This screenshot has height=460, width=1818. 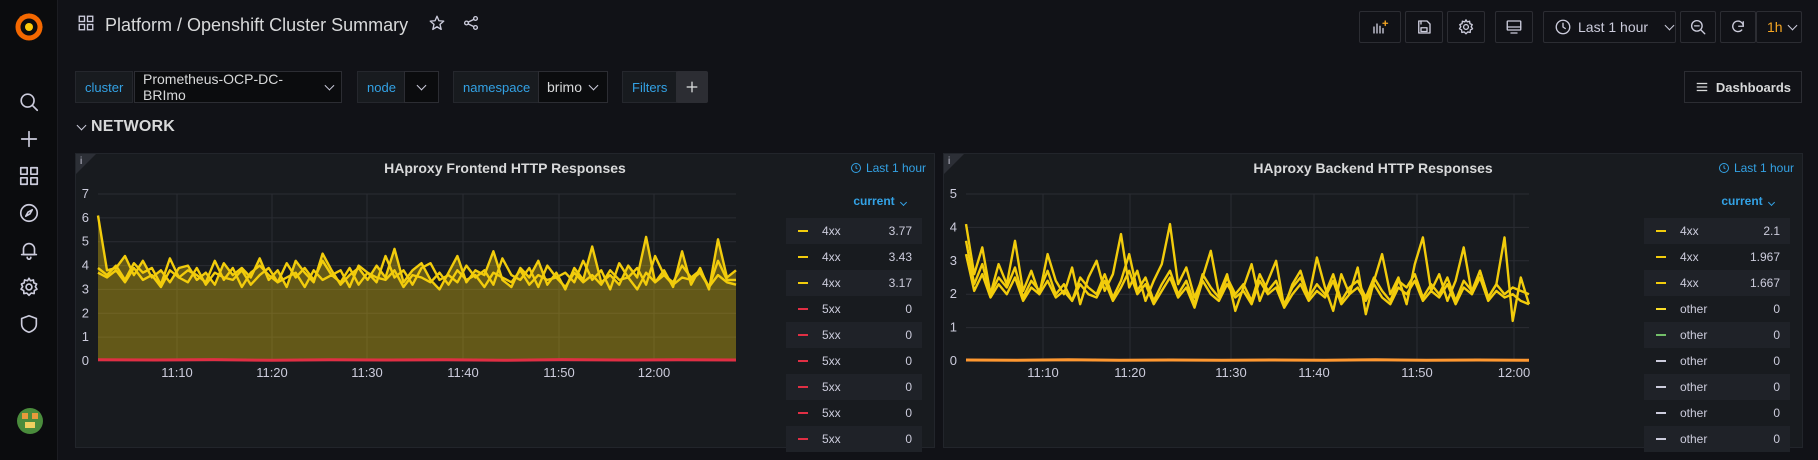 I want to click on share-icon, so click(x=471, y=25).